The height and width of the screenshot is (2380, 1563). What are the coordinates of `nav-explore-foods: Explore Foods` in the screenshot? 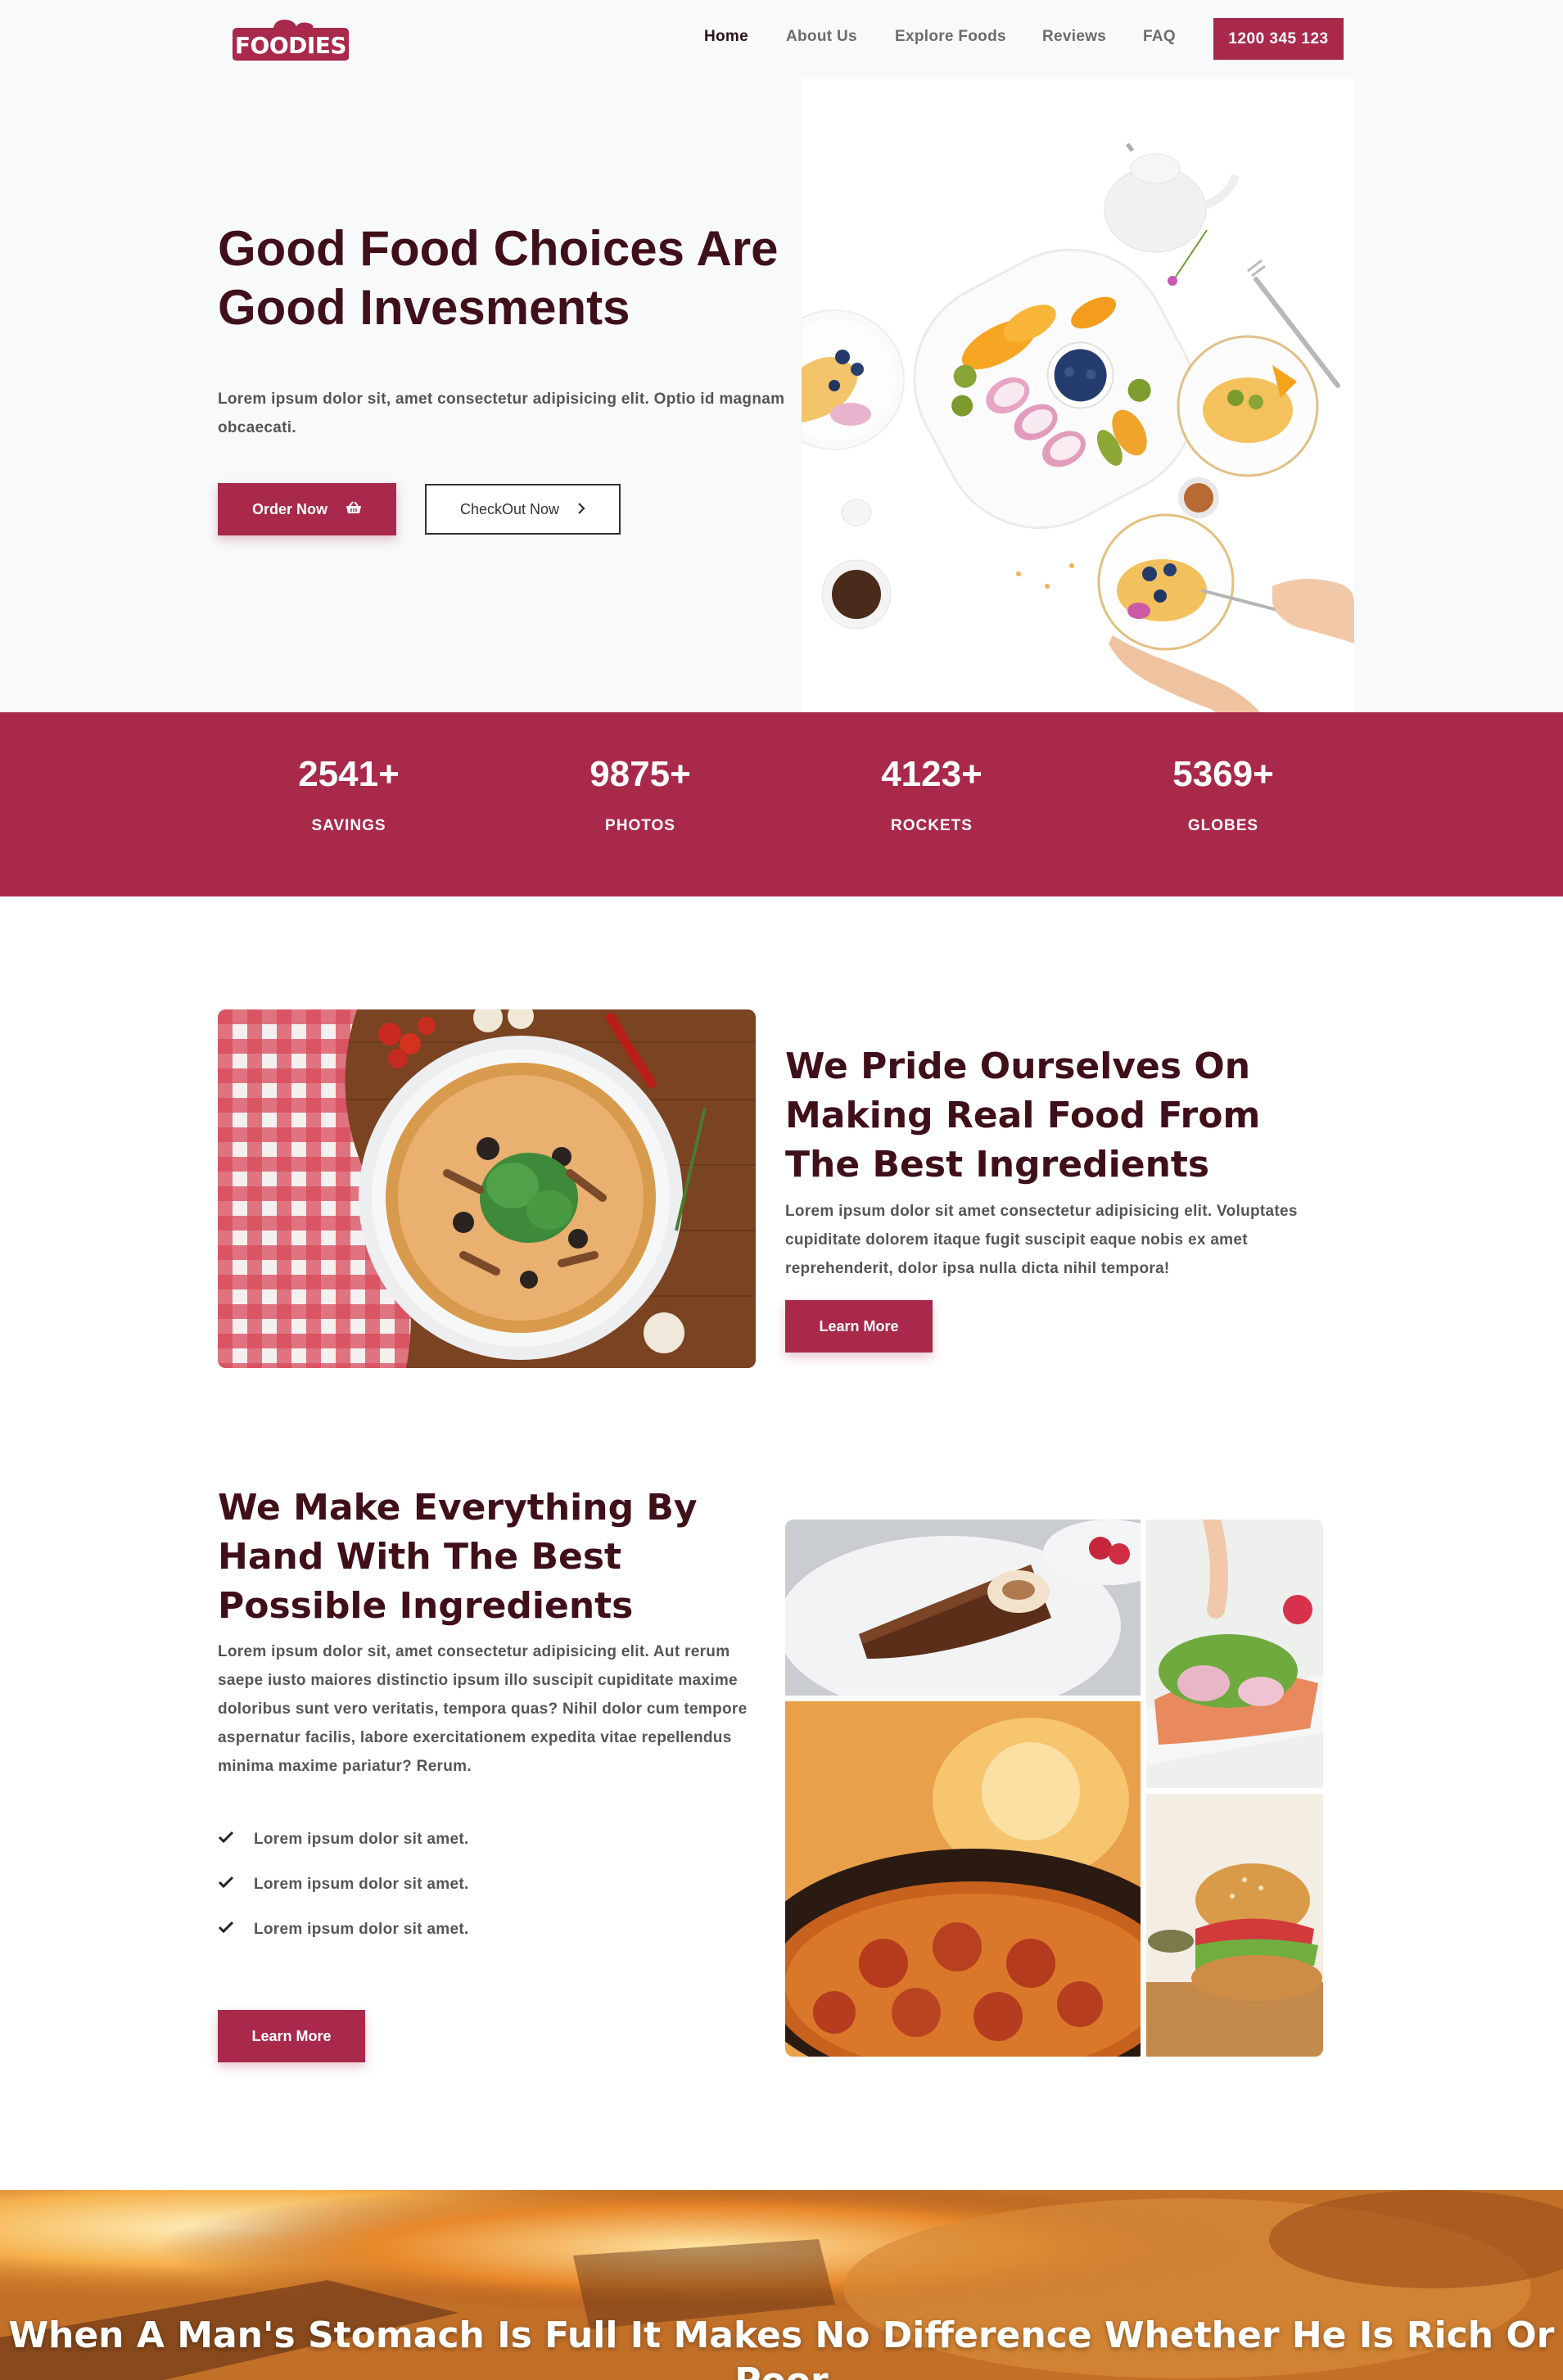 It's located at (950, 37).